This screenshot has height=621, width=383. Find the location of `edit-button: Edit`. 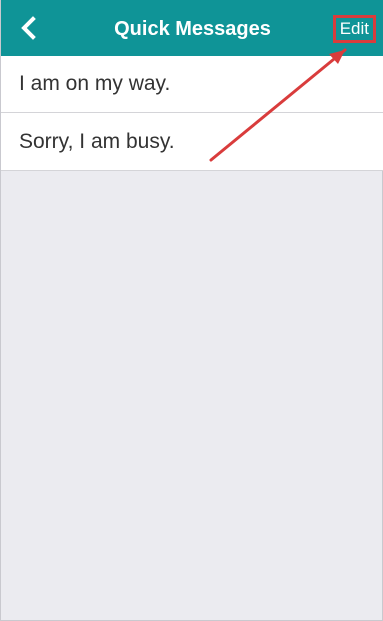

edit-button: Edit is located at coordinates (354, 29).